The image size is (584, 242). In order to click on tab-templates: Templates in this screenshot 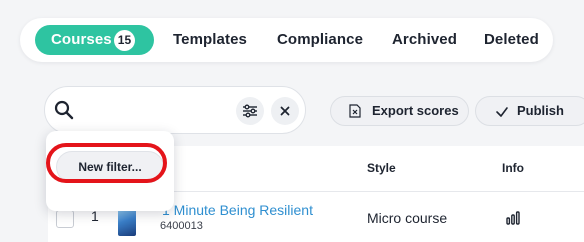, I will do `click(210, 40)`.